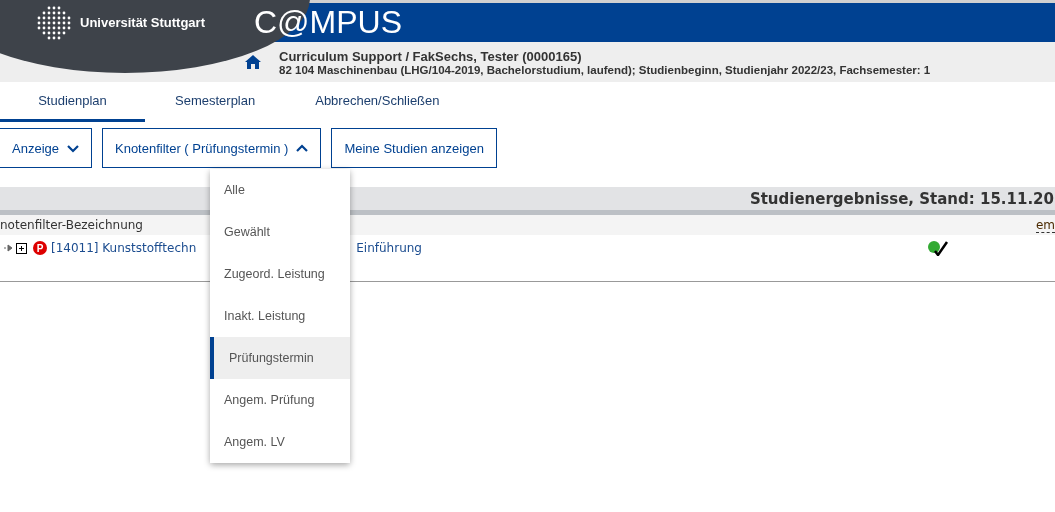 The height and width of the screenshot is (512, 1055). Describe the element at coordinates (40, 248) in the screenshot. I see `exam-badge: P` at that location.